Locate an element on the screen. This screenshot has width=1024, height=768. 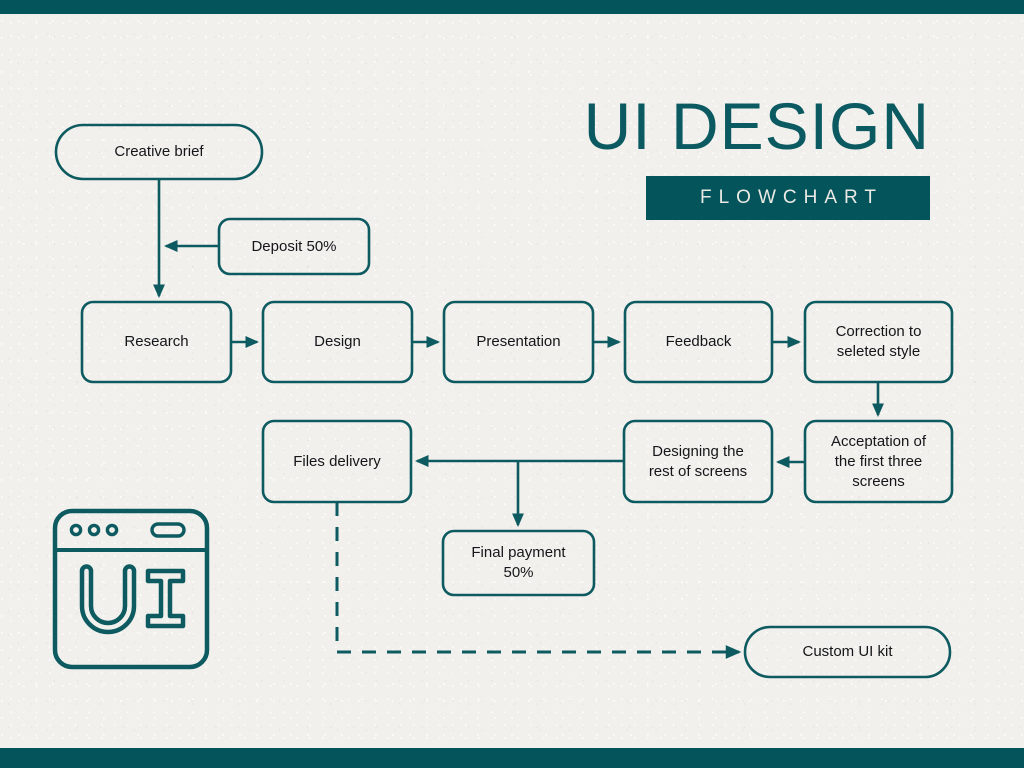
node-creative-brief is located at coordinates (159, 152).